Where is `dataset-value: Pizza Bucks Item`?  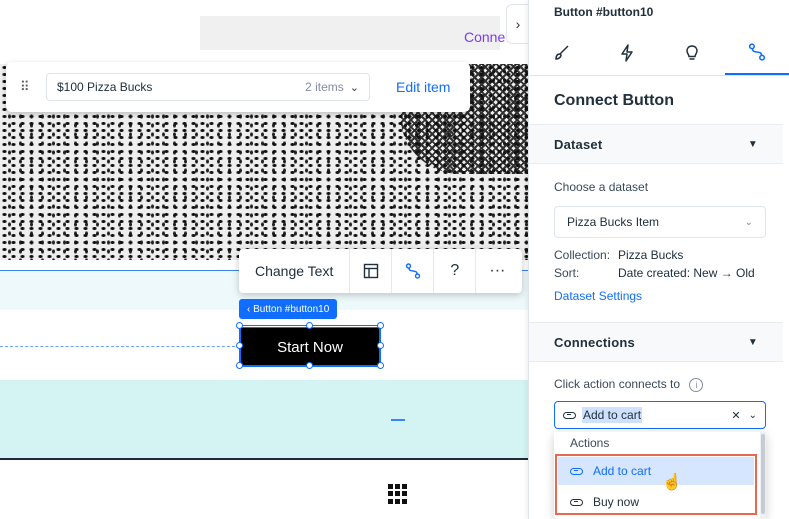 dataset-value: Pizza Bucks Item is located at coordinates (613, 222).